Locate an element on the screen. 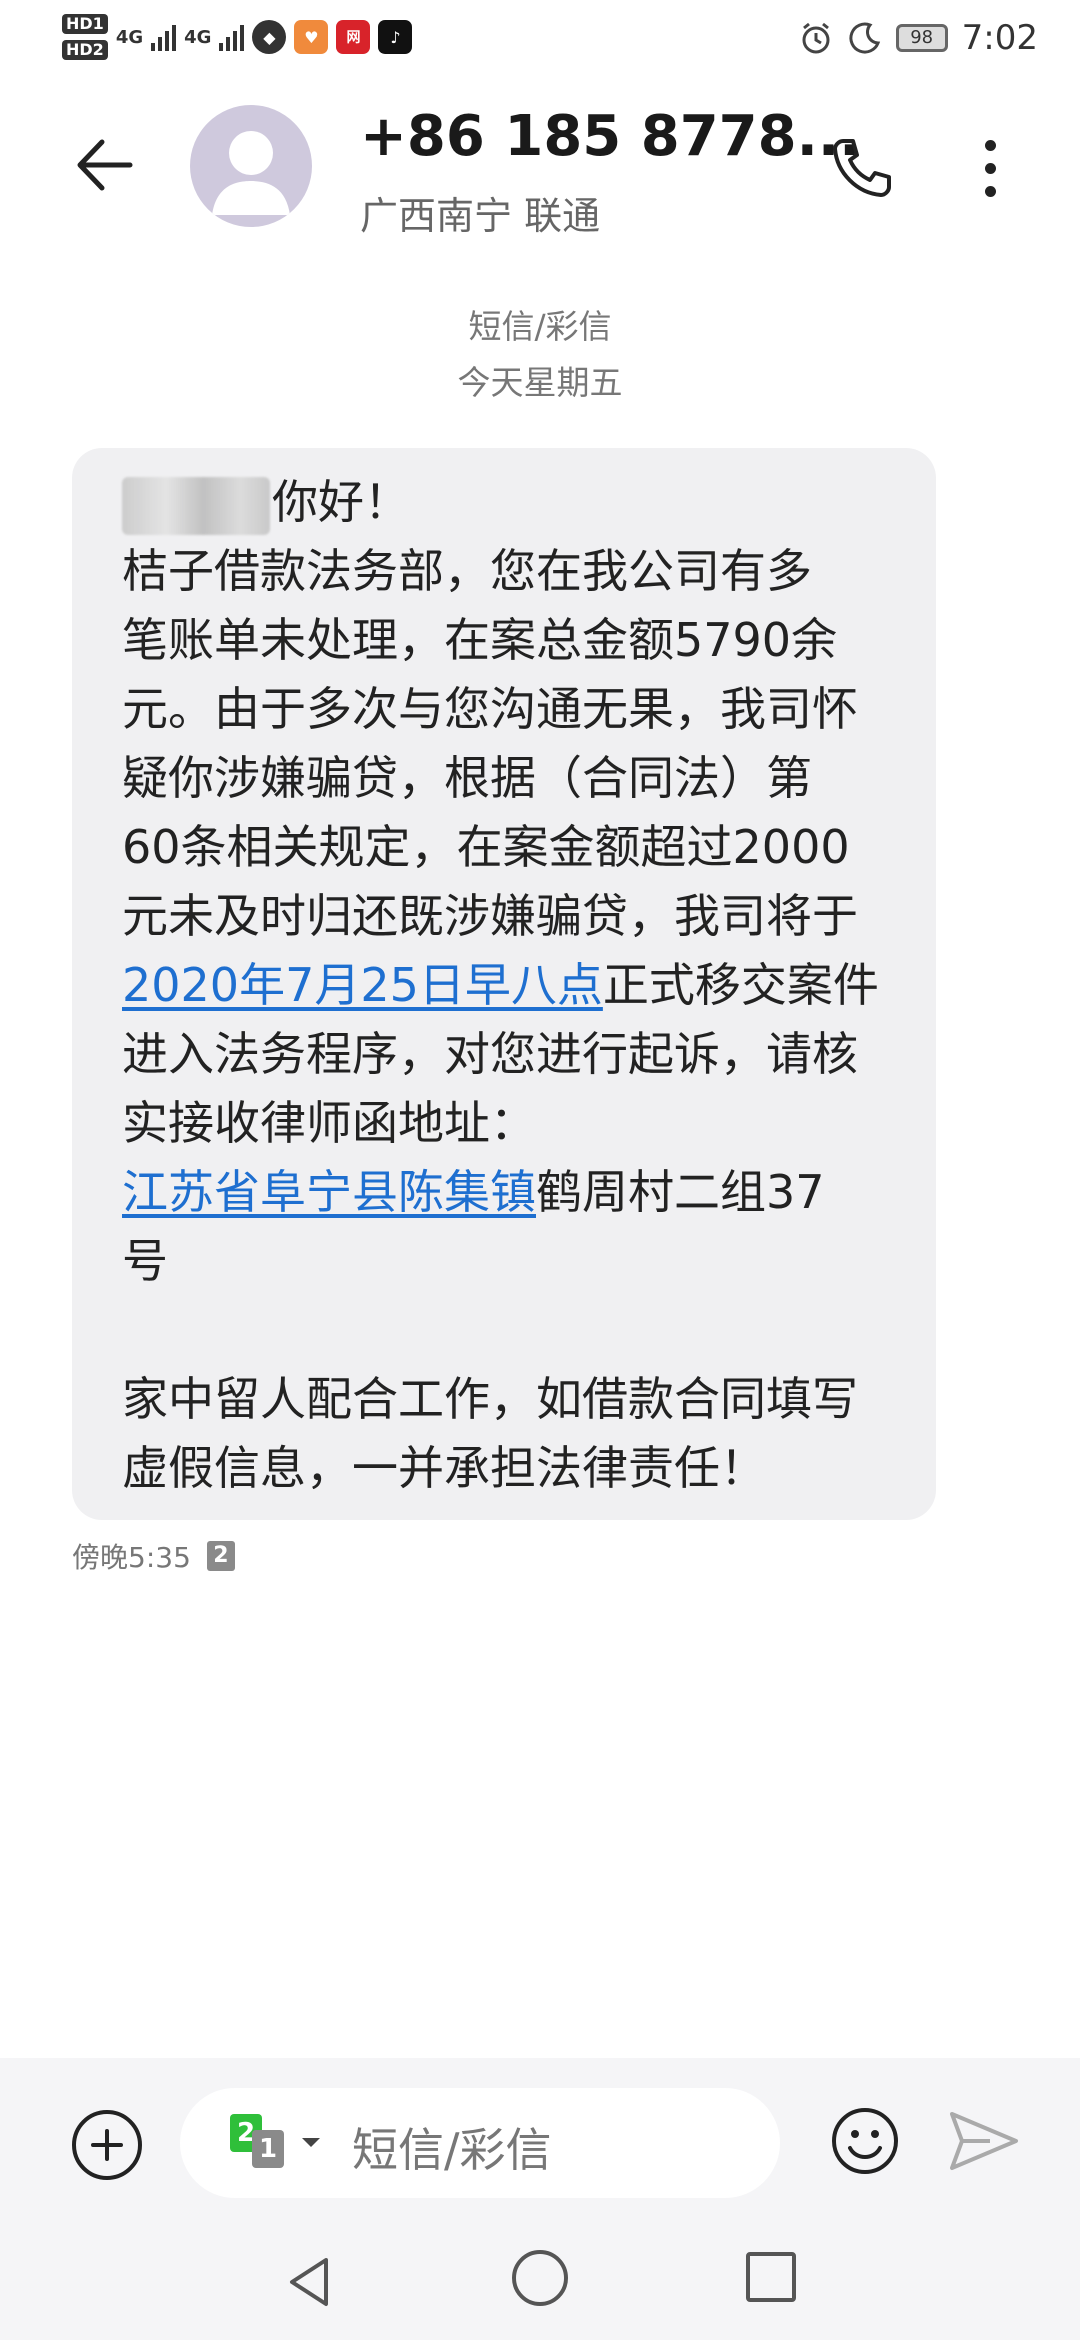 This screenshot has width=1080, height=2340. status-bar: HD1 HD2 4G 4G ◆ ♥ 网 ♪ 98 7:02 is located at coordinates (540, 40).